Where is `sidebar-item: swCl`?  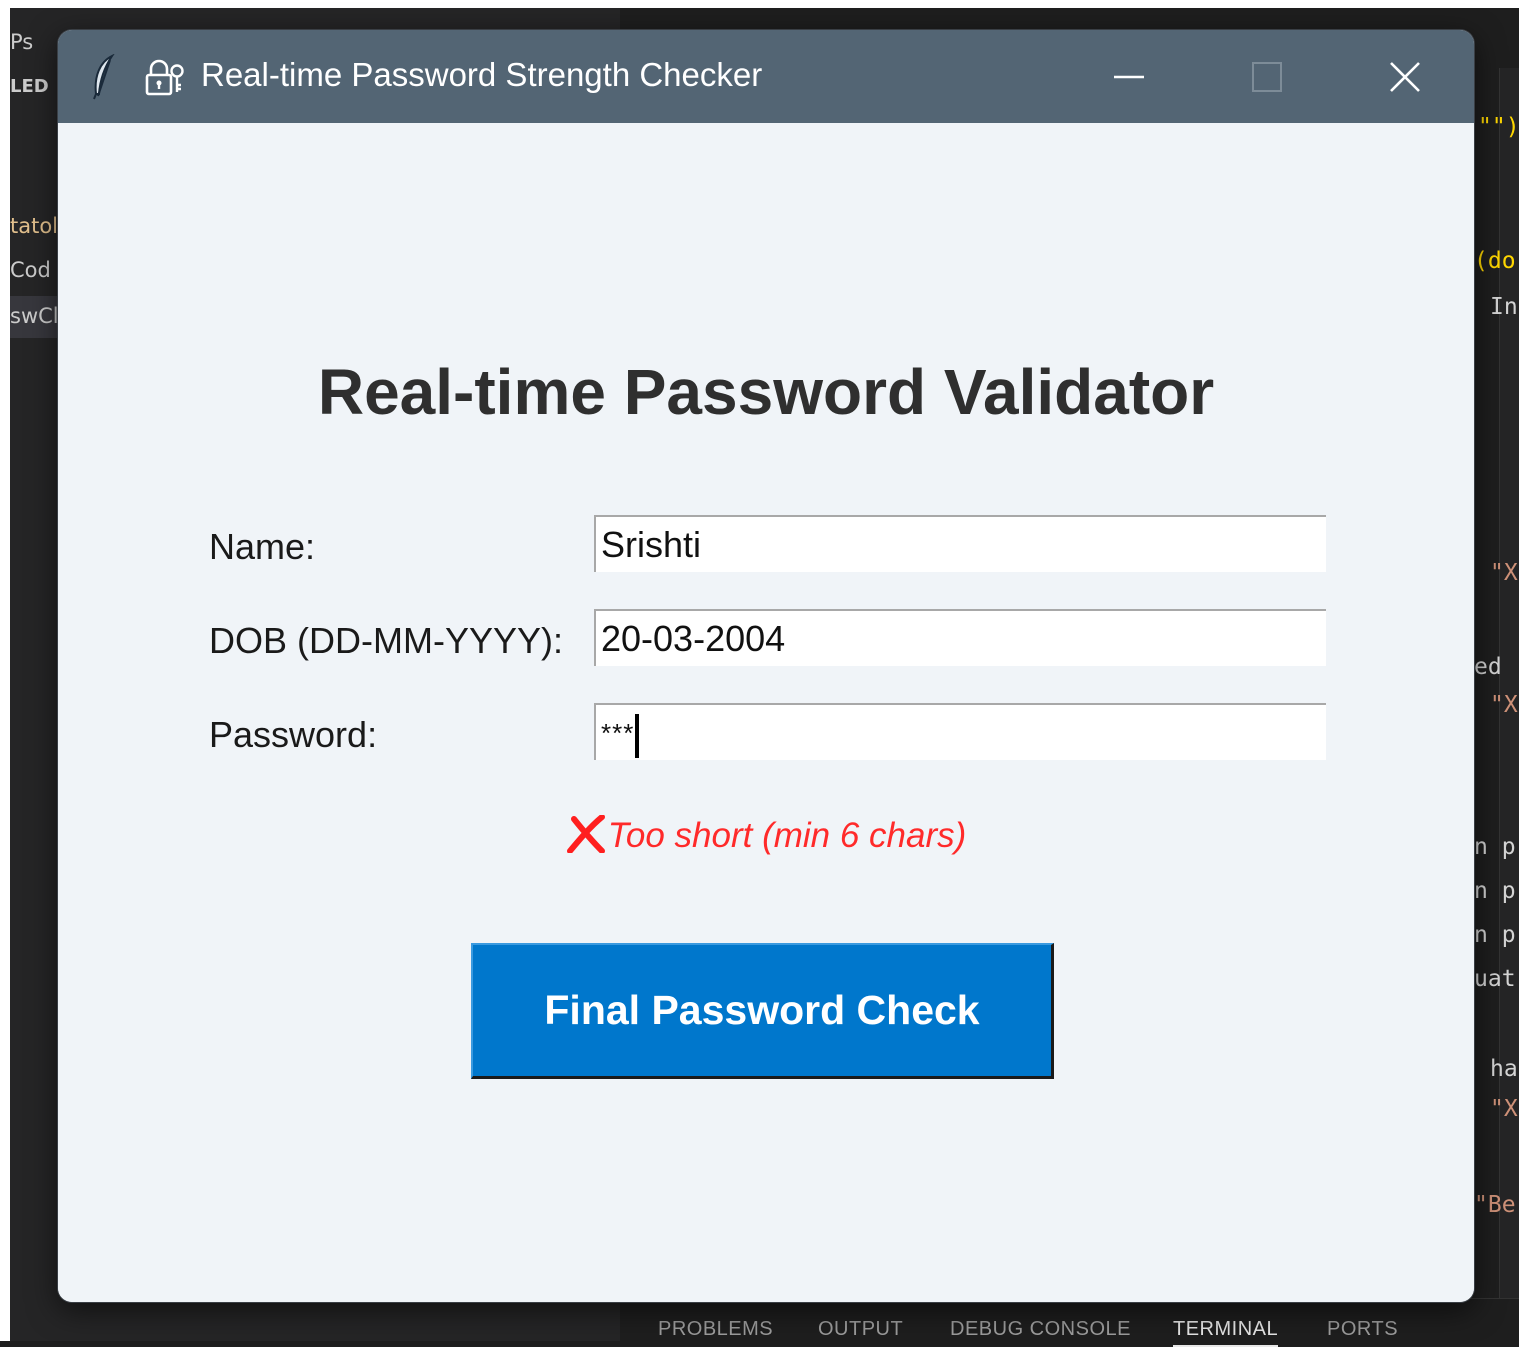 sidebar-item: swCl is located at coordinates (34, 316).